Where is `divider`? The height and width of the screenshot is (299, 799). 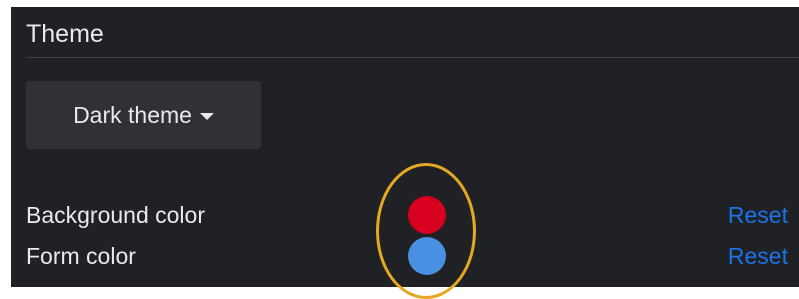 divider is located at coordinates (412, 57).